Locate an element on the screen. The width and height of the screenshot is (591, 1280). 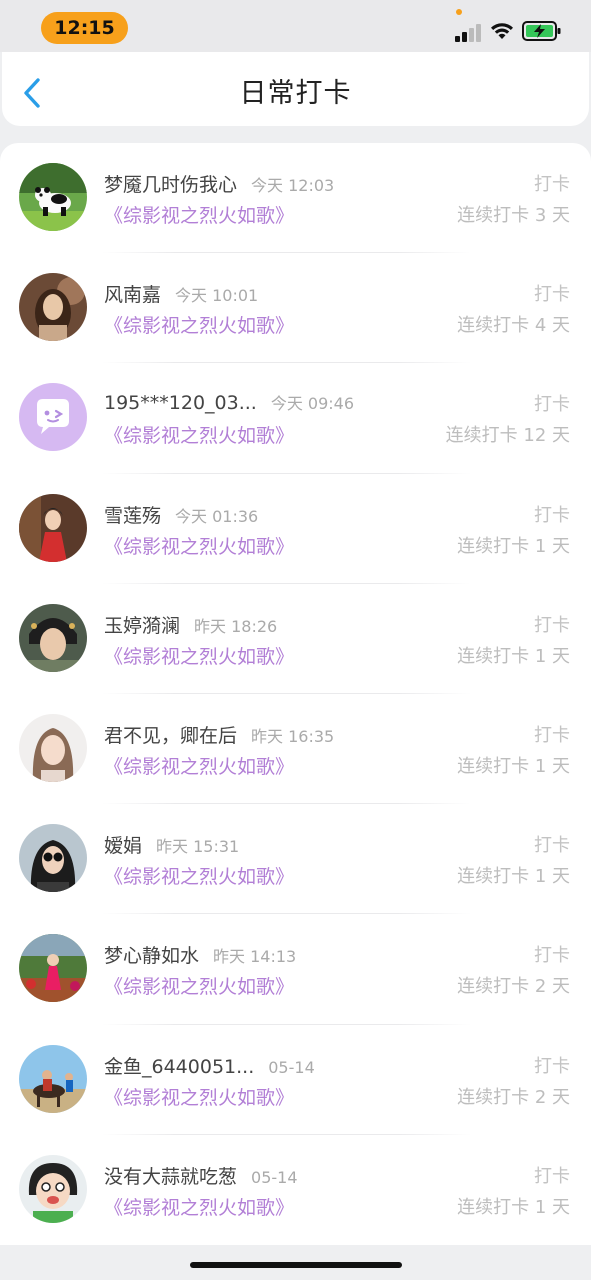
checkin-time: 今天 09:46 is located at coordinates (312, 404).